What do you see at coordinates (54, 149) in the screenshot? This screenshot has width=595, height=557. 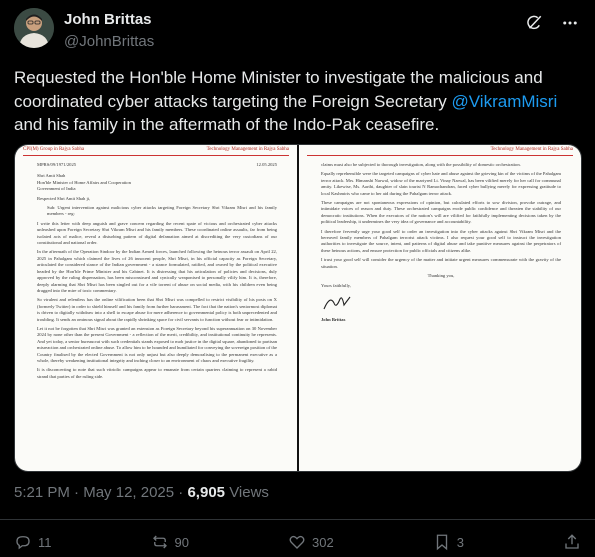 I see `letterhead-left: CPI(M) Group in Rajya Sabha` at bounding box center [54, 149].